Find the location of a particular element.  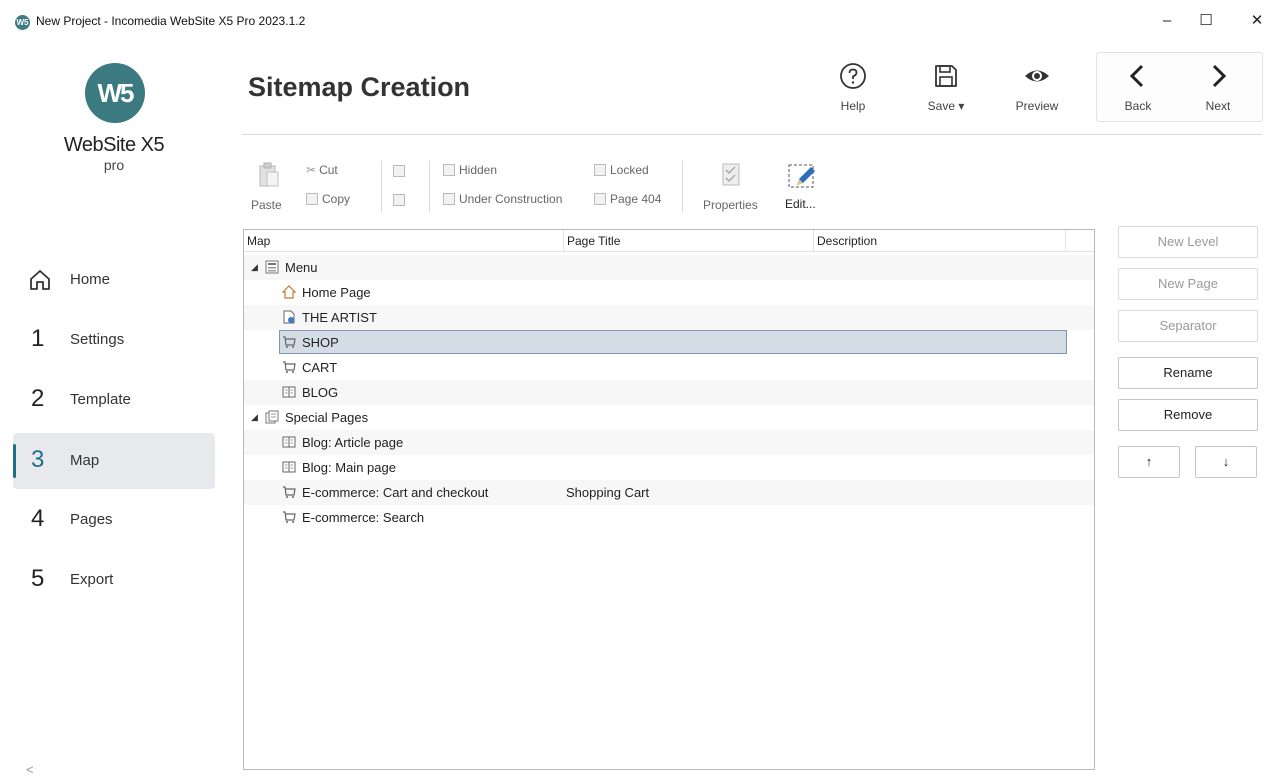

tree-item-label: Menu is located at coordinates (301, 267).